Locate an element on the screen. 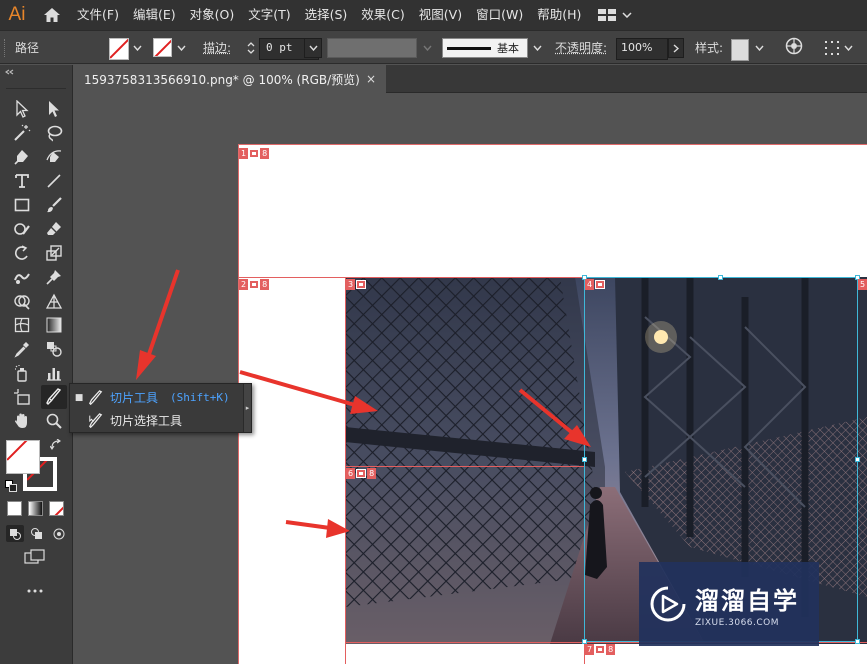  draw-behind-icon is located at coordinates (36, 533).